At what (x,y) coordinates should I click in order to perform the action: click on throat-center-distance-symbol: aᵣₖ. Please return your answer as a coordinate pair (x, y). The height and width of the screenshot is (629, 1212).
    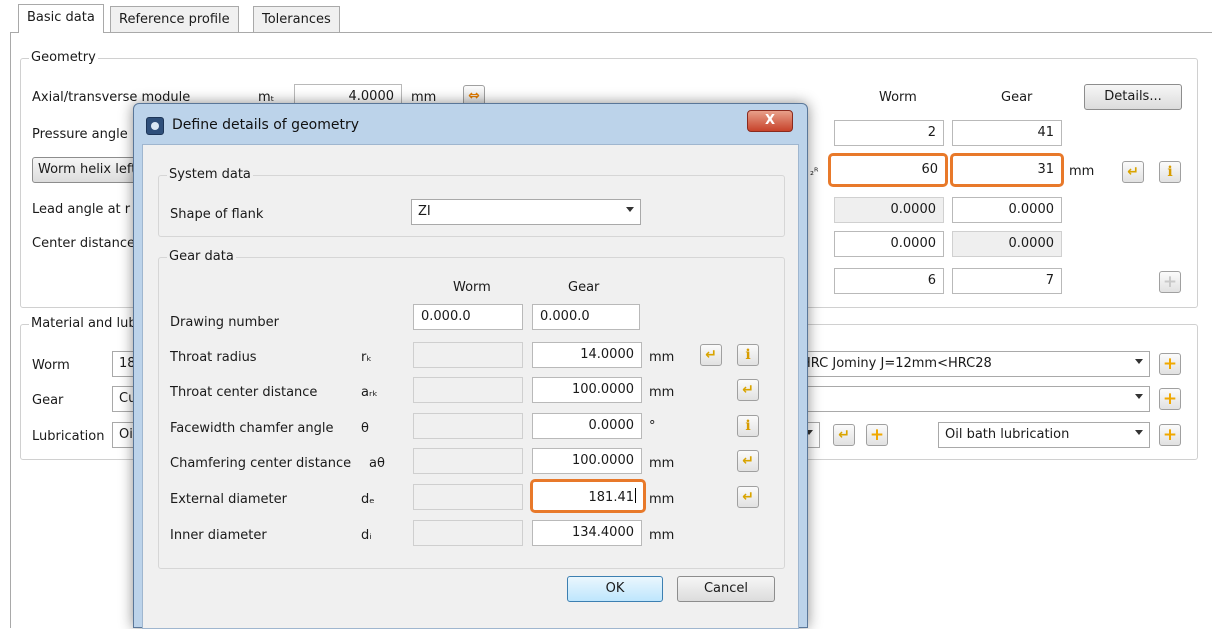
    Looking at the image, I should click on (369, 392).